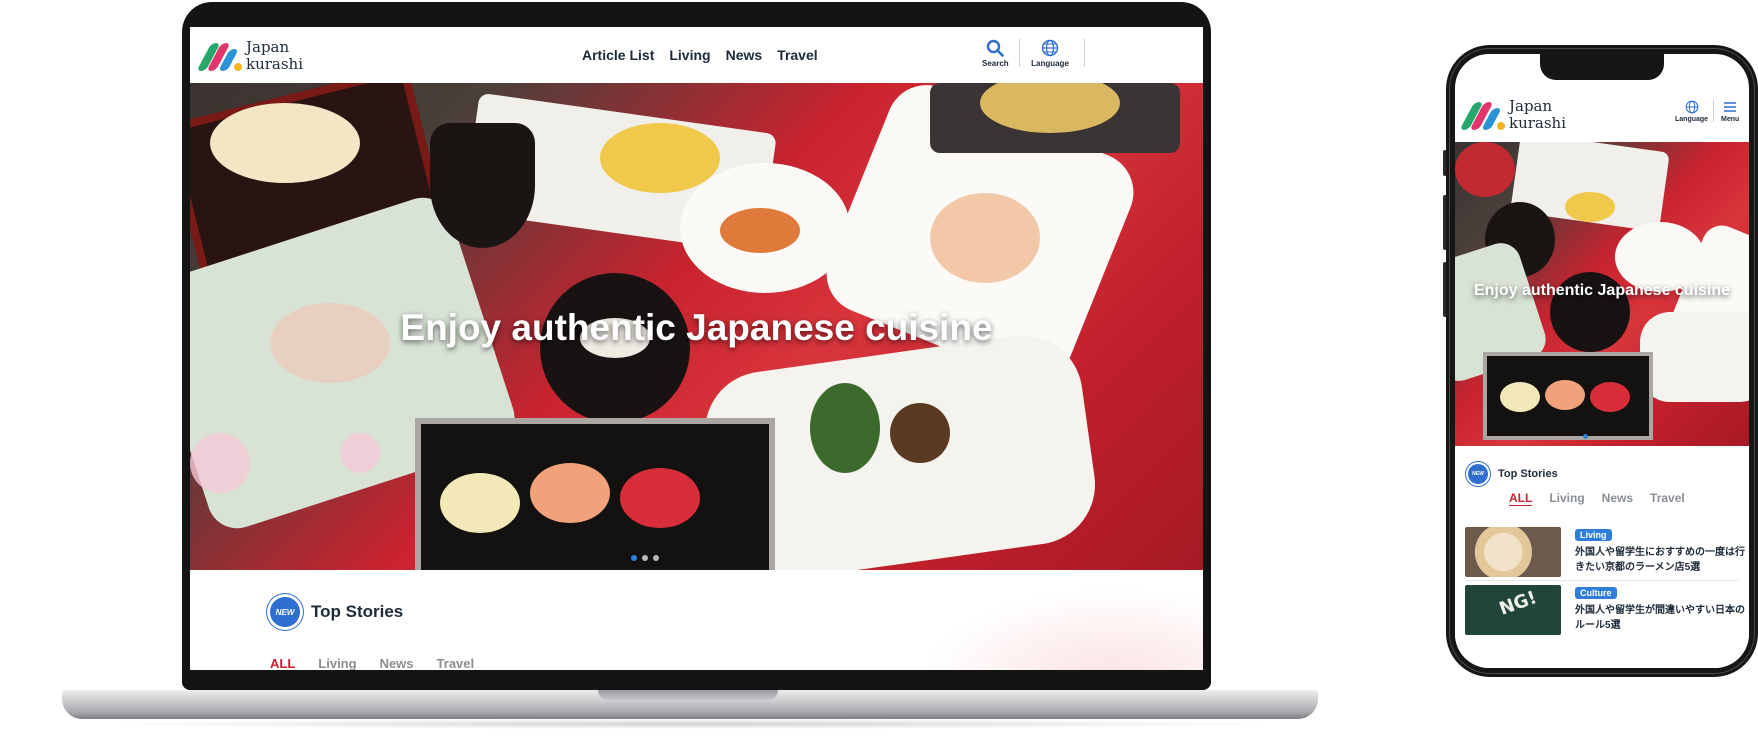 This screenshot has height=738, width=1758. I want to click on menu-label: Menu, so click(1730, 119).